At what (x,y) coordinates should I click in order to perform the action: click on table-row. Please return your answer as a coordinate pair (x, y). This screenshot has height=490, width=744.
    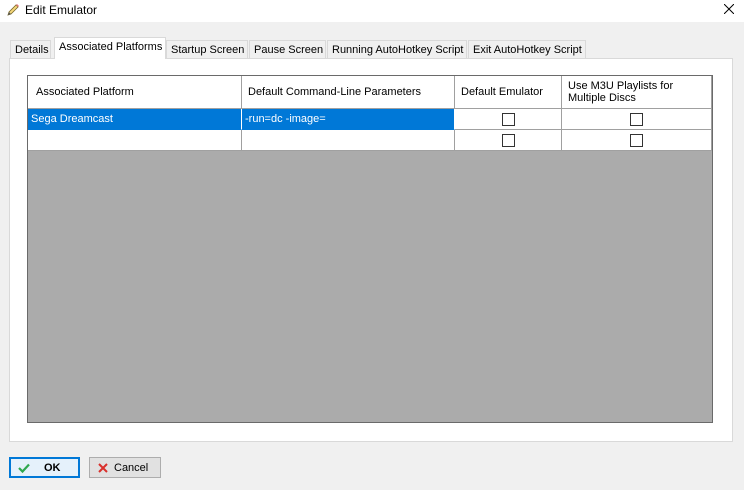
    Looking at the image, I should click on (370, 140).